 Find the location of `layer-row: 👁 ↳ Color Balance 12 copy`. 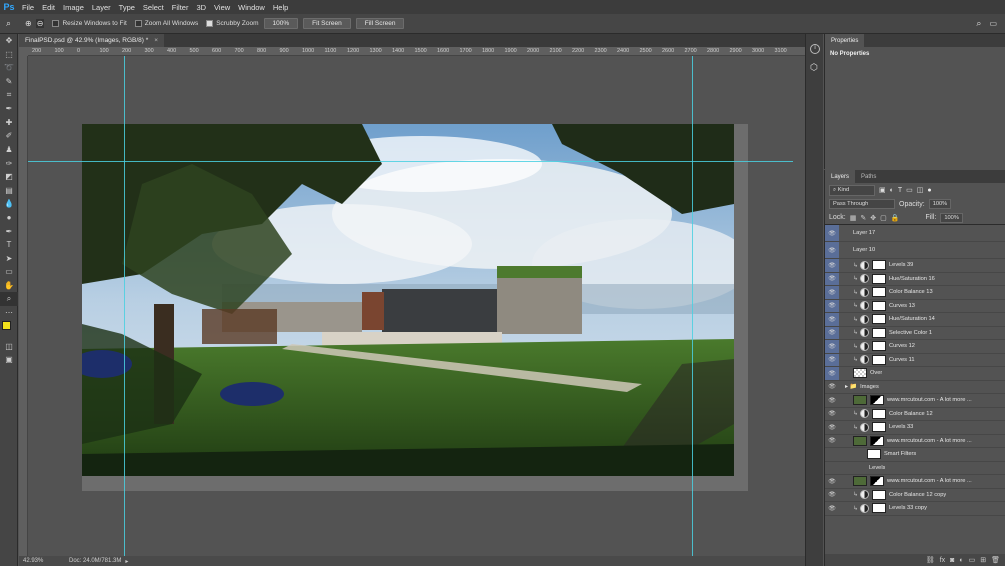

layer-row: 👁 ↳ Color Balance 12 copy is located at coordinates (915, 495).